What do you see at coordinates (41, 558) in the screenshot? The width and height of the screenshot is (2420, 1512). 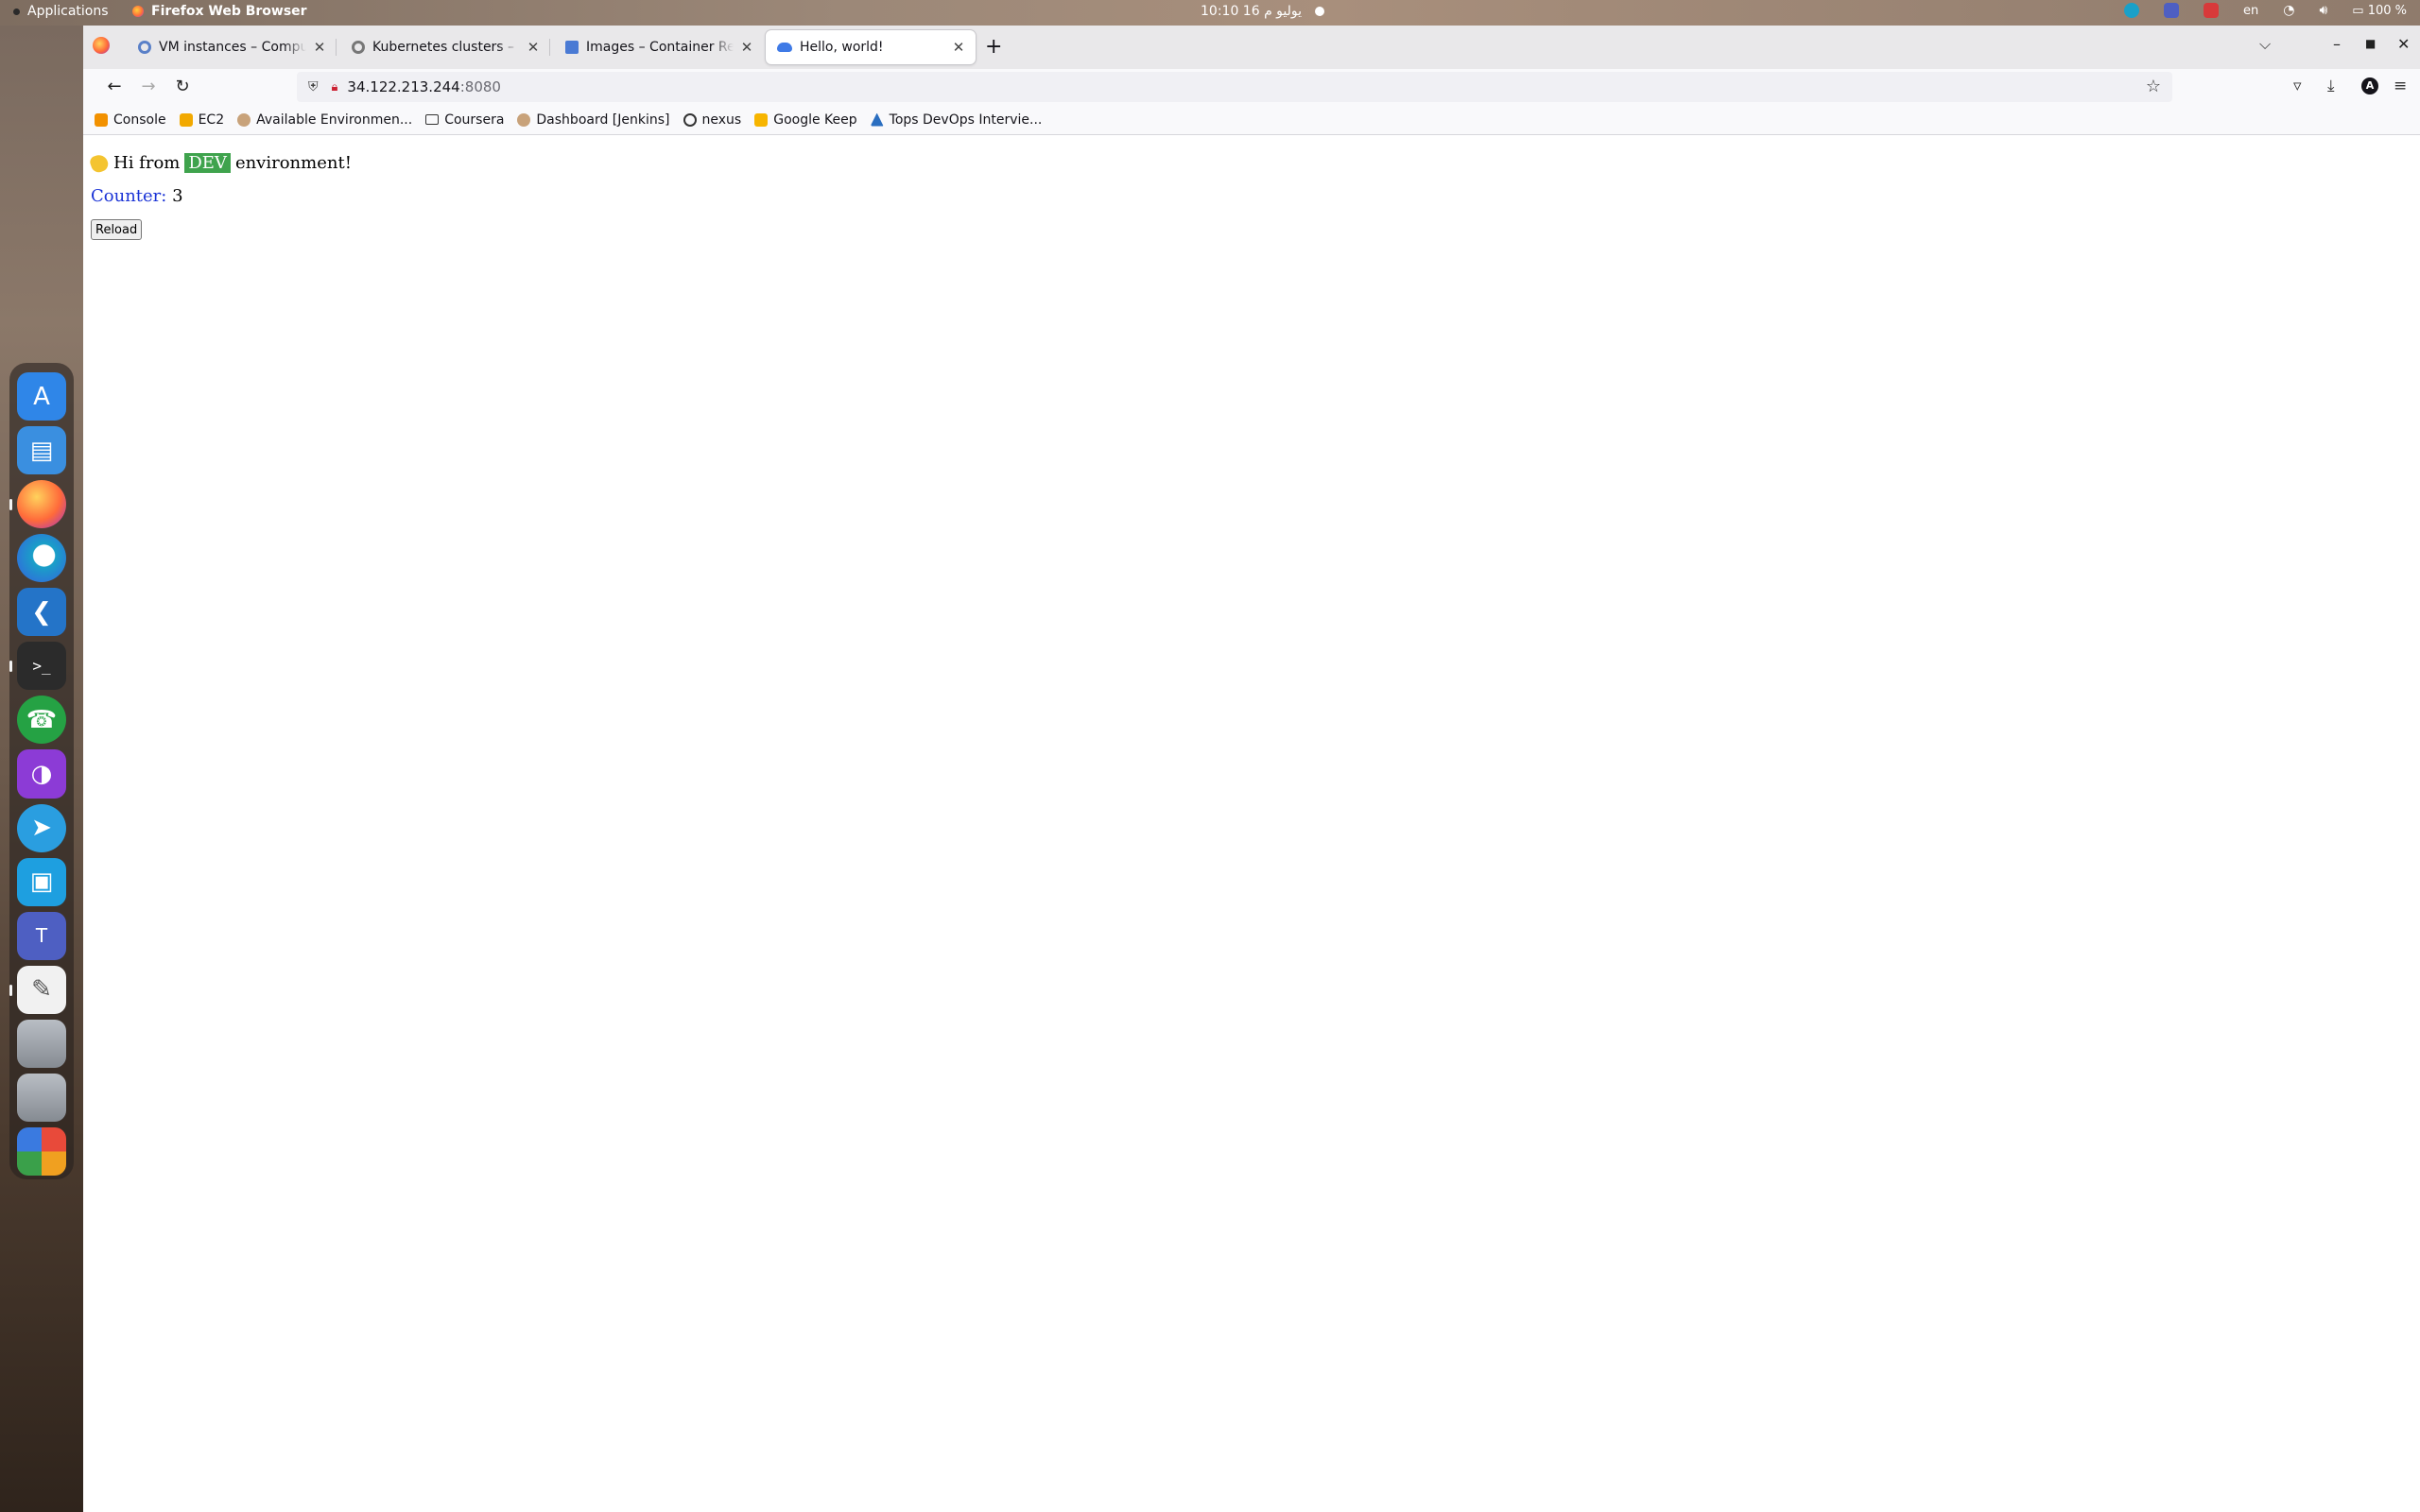 I see `edge-icon` at bounding box center [41, 558].